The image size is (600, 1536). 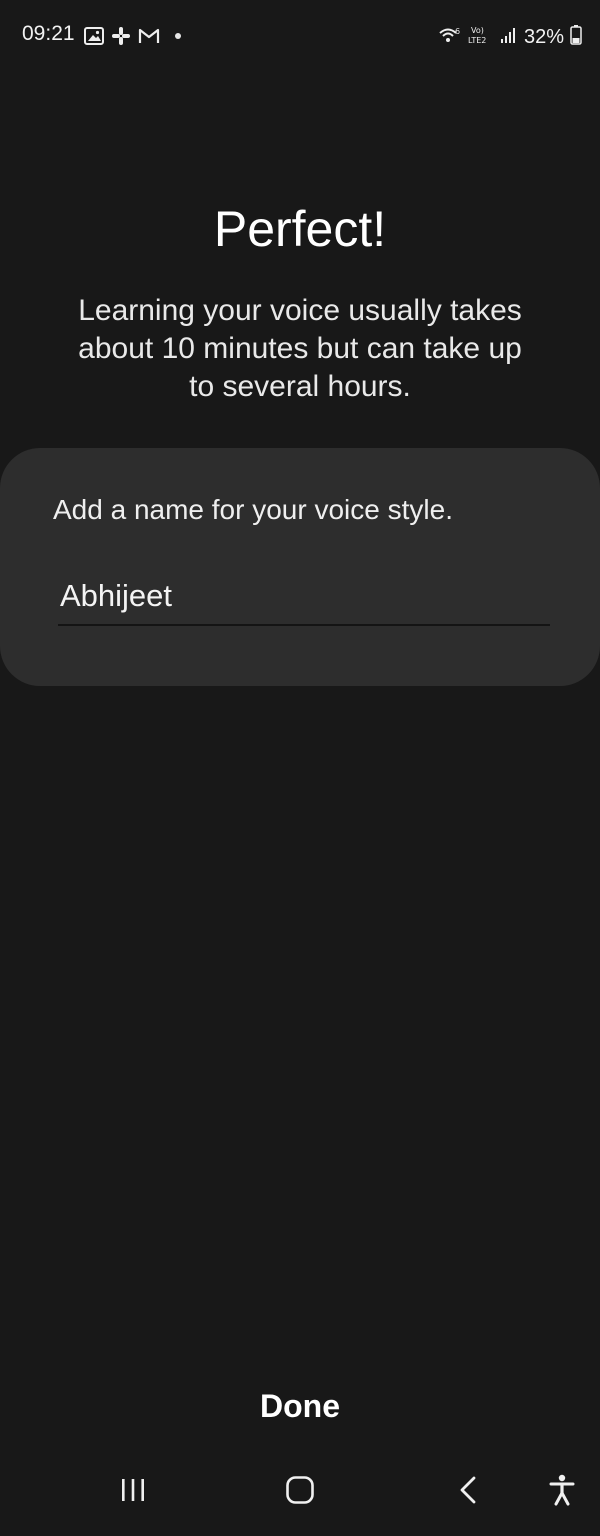 I want to click on volte-lte2-icon: Vo) LTE2, so click(x=481, y=37).